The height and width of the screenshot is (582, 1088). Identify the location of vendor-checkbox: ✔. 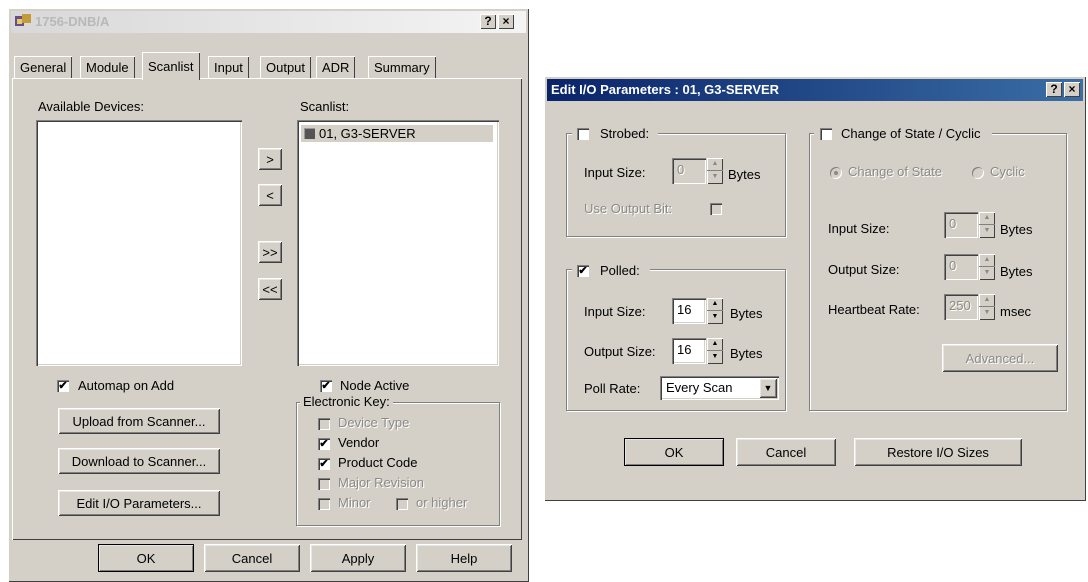
(324, 444).